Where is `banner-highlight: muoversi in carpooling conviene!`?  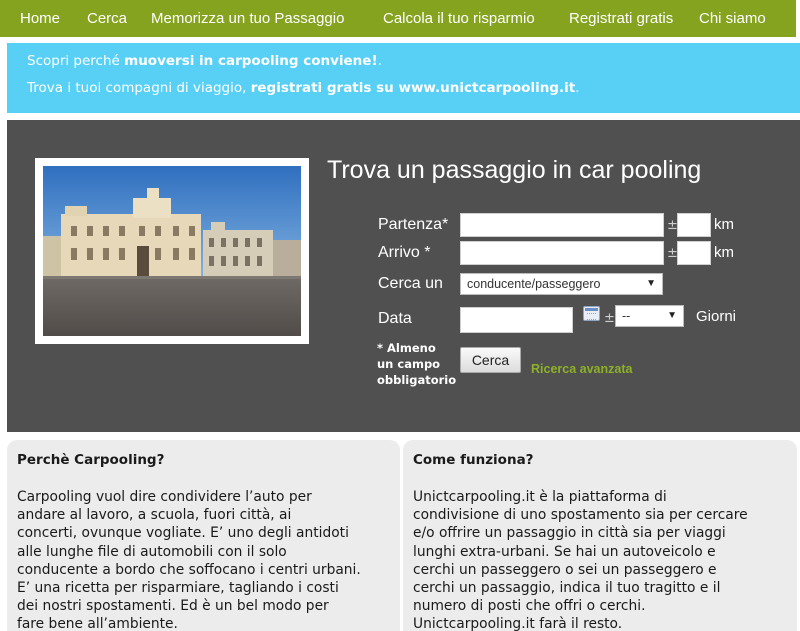
banner-highlight: muoversi in carpooling conviene! is located at coordinates (251, 61).